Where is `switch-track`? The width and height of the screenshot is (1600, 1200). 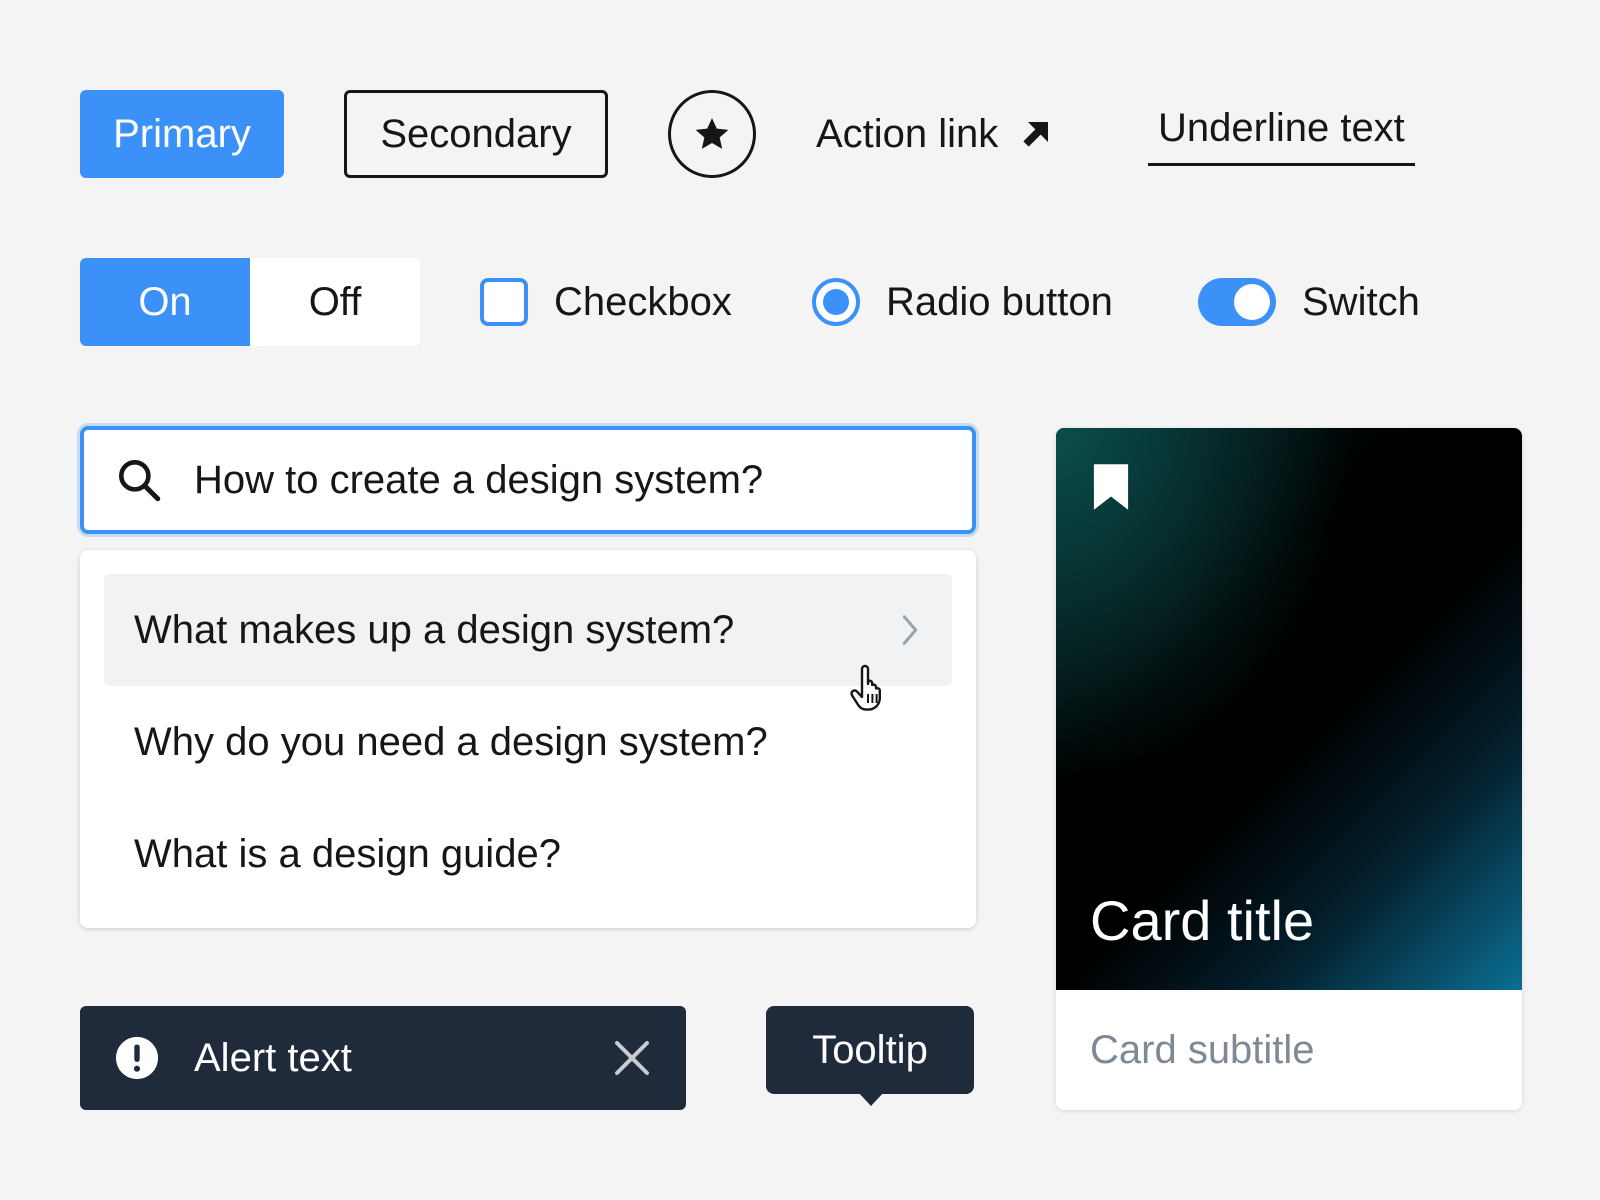 switch-track is located at coordinates (1237, 302).